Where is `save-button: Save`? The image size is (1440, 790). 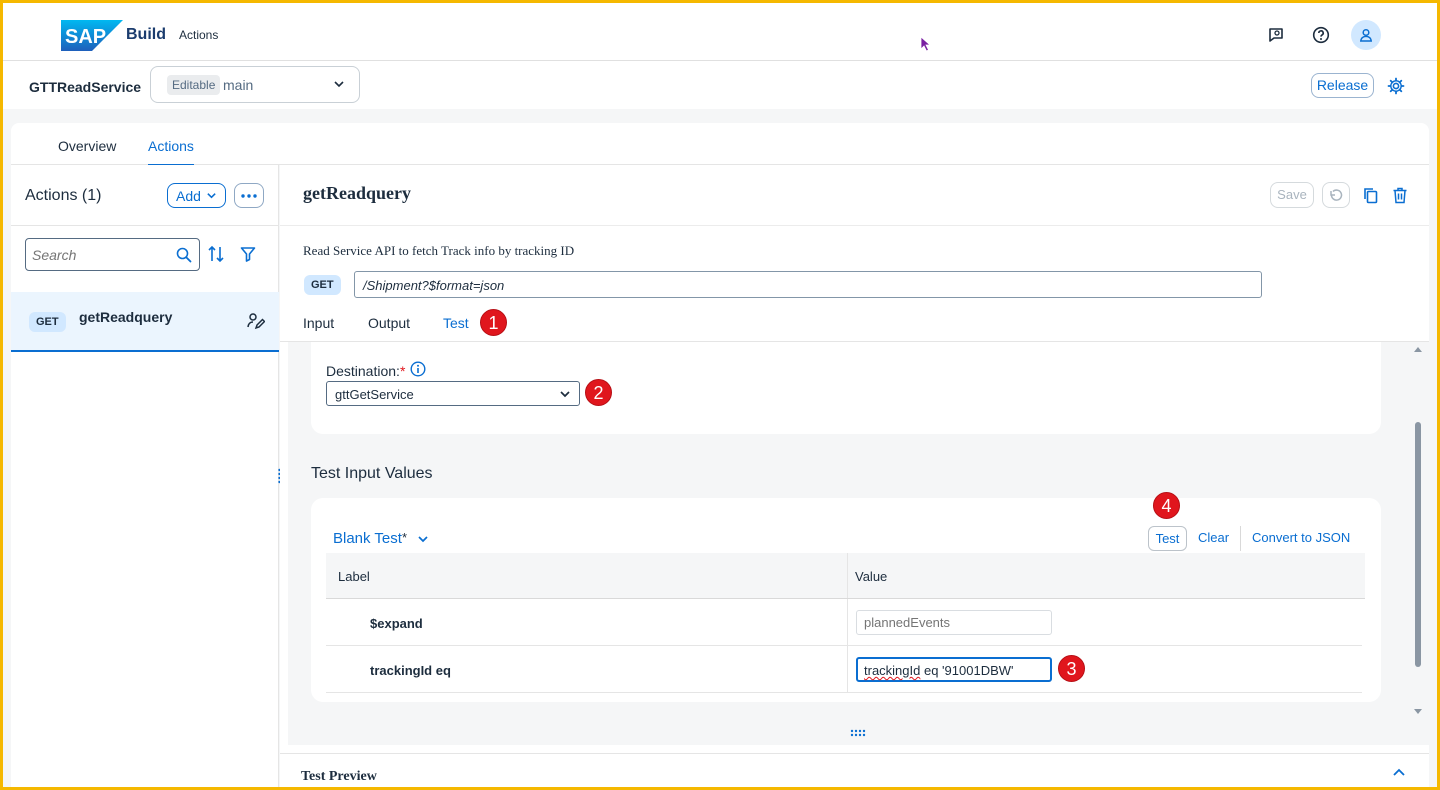
save-button: Save is located at coordinates (1292, 195).